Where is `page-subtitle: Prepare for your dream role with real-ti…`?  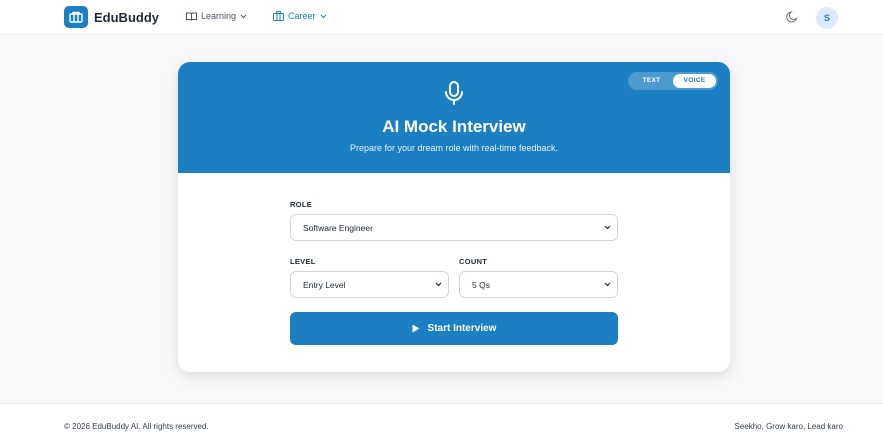
page-subtitle: Prepare for your dream role with real-ti… is located at coordinates (454, 148).